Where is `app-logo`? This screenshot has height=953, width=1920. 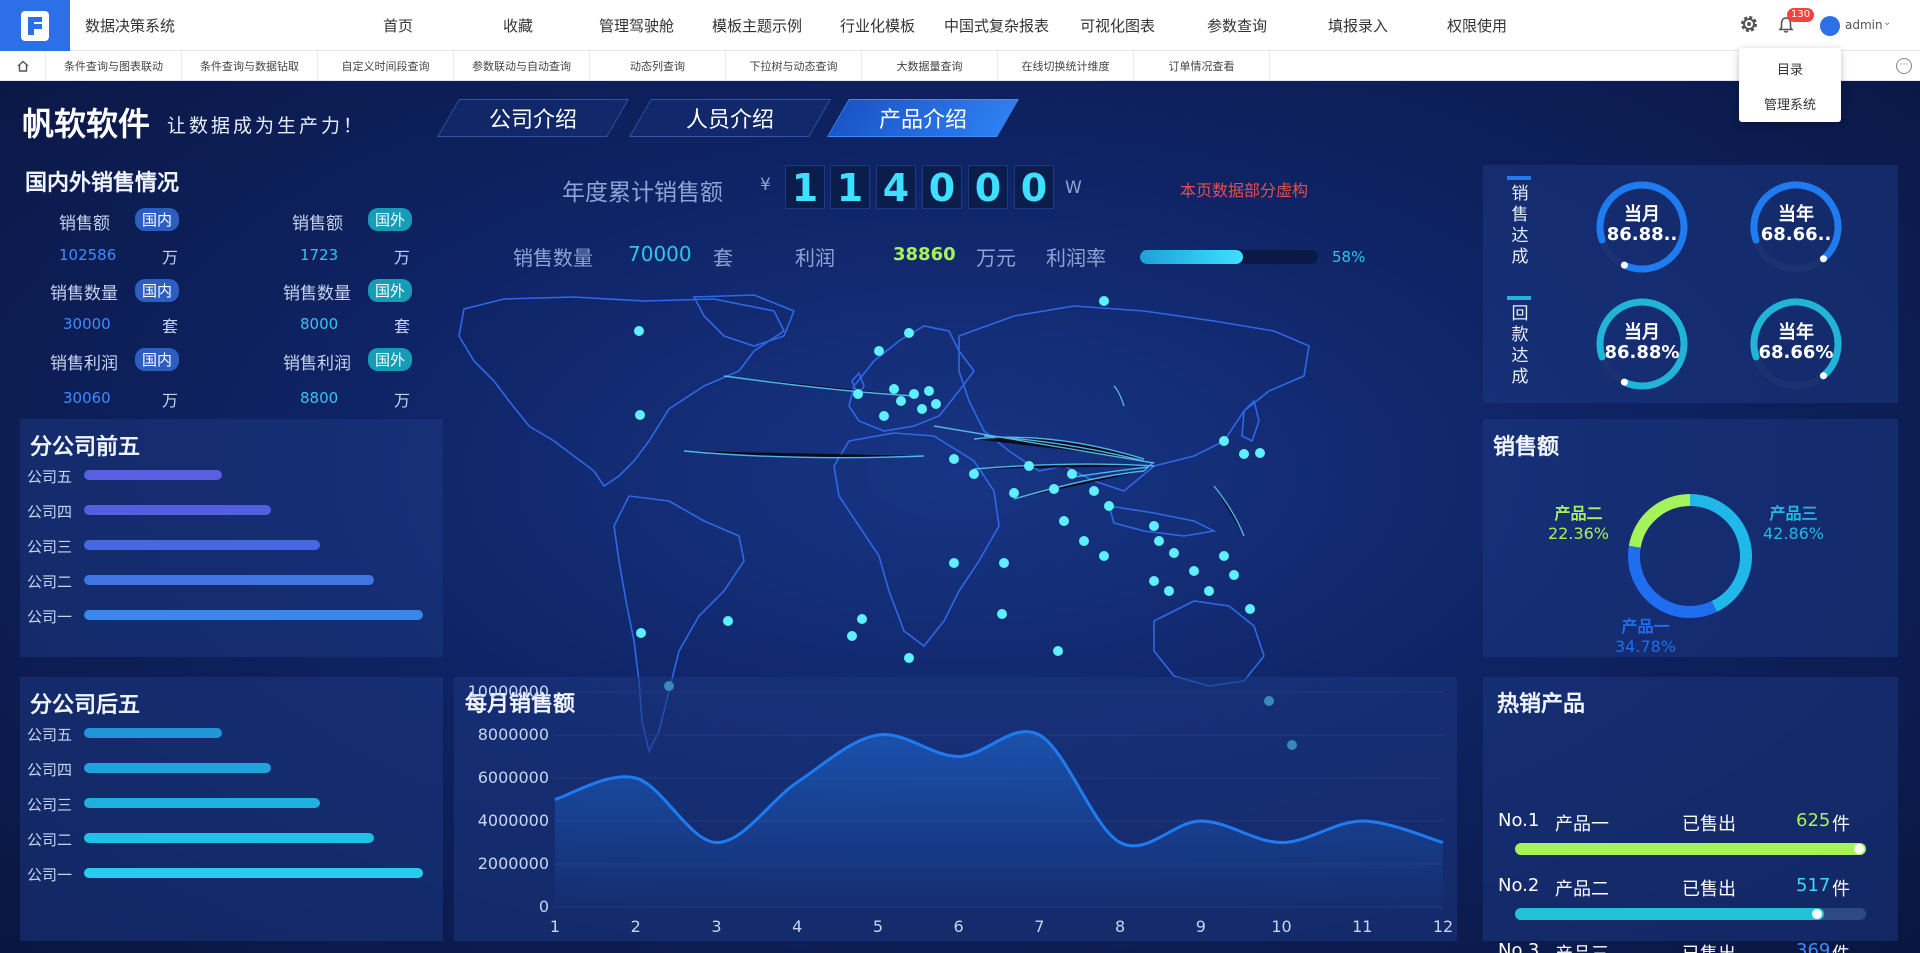
app-logo is located at coordinates (35, 25).